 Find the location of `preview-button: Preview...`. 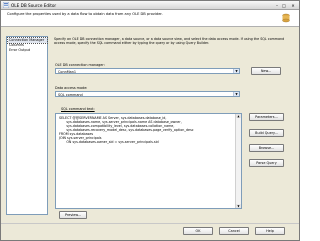

preview-button: Preview... is located at coordinates (73, 215).